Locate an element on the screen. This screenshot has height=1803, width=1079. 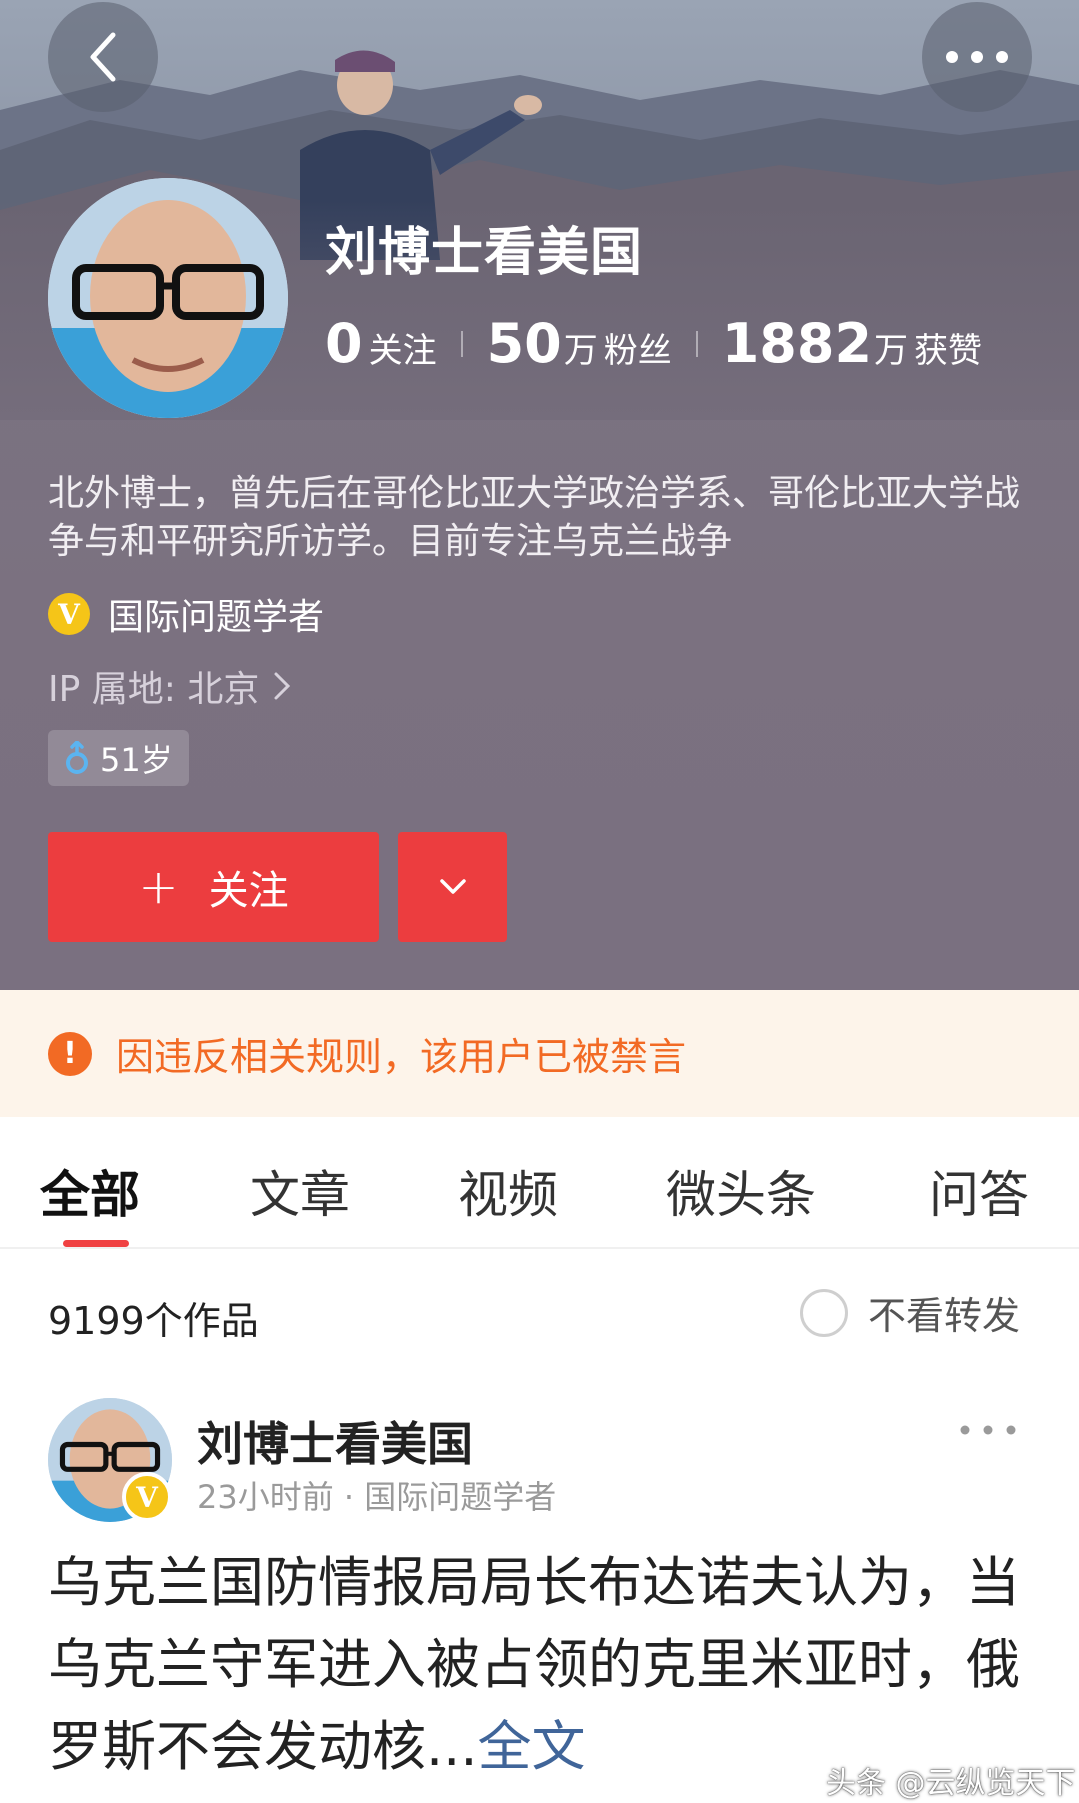
more-options-button is located at coordinates (977, 57).